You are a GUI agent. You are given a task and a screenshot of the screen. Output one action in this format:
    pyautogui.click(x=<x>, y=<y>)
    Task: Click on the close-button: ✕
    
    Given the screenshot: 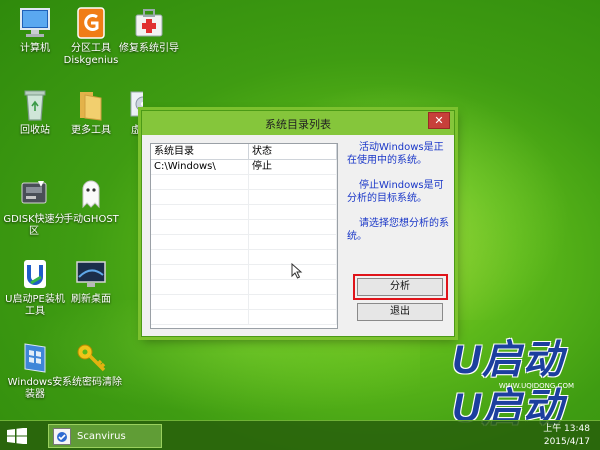 What is the action you would take?
    pyautogui.click(x=439, y=120)
    